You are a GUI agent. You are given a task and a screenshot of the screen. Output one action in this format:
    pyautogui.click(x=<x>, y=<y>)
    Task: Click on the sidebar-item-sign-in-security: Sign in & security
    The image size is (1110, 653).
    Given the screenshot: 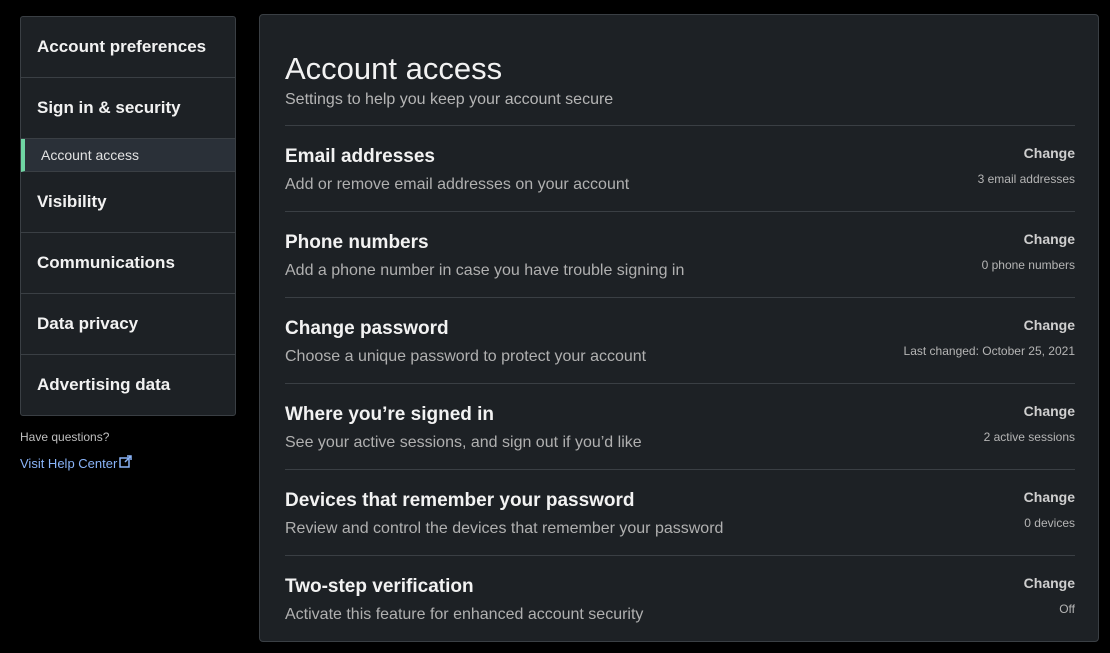 What is the action you would take?
    pyautogui.click(x=128, y=108)
    